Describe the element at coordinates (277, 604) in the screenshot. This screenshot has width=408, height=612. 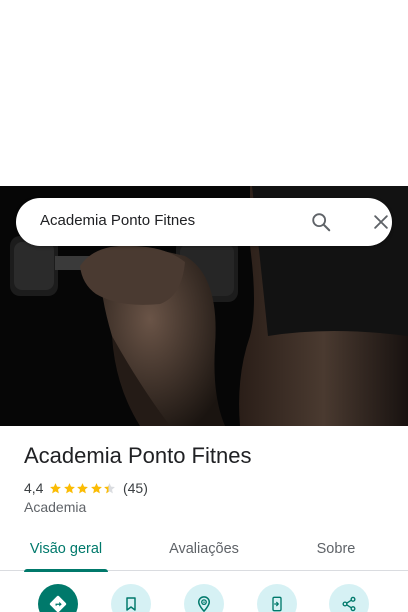
I see `send-to-phone-icon` at that location.